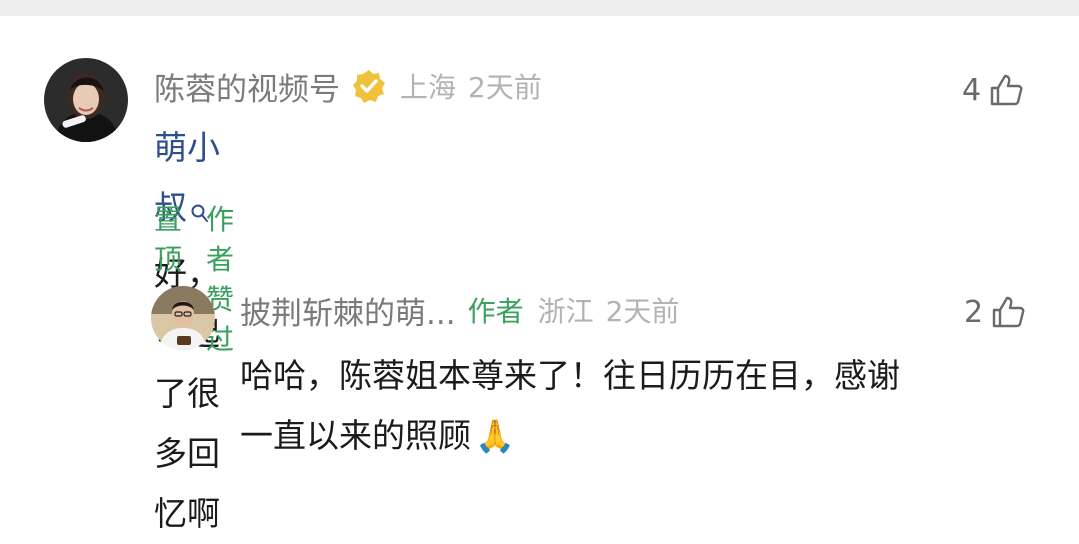 Image resolution: width=1079 pixels, height=544 pixels. I want to click on reply-location: 浙江, so click(565, 311).